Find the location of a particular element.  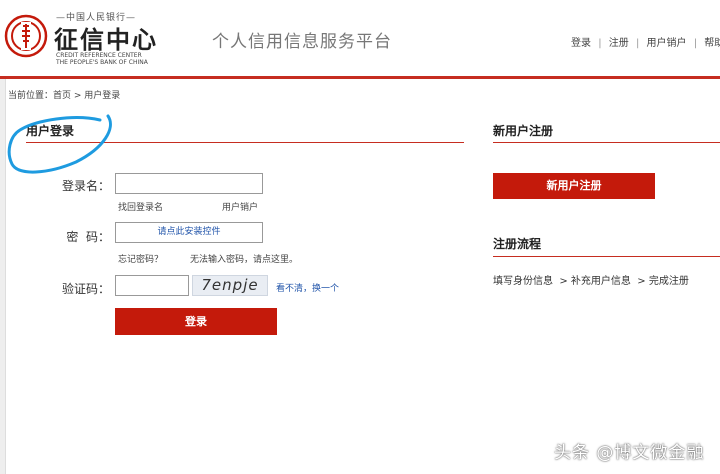

breadcrumb: 当前位置：首页 > 用户登录 is located at coordinates (64, 96).